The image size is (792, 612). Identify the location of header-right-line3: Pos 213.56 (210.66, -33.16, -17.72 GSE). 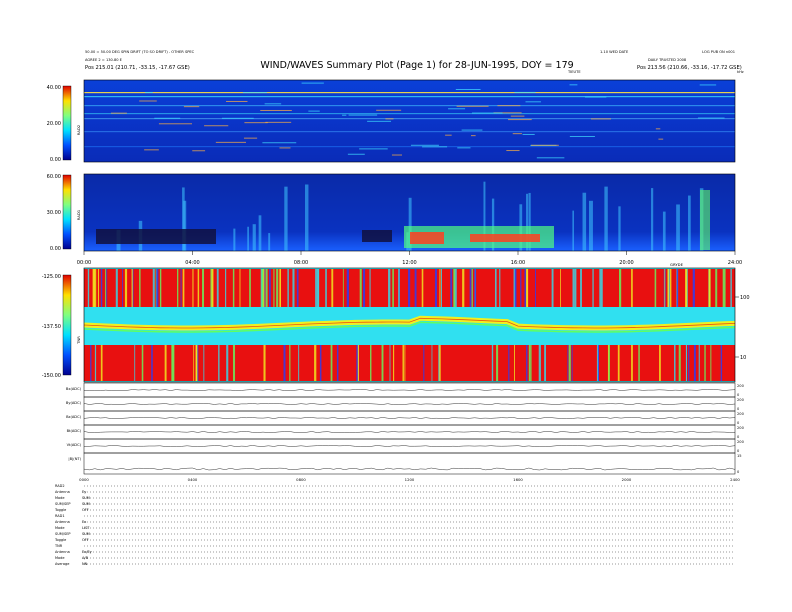
(689, 68).